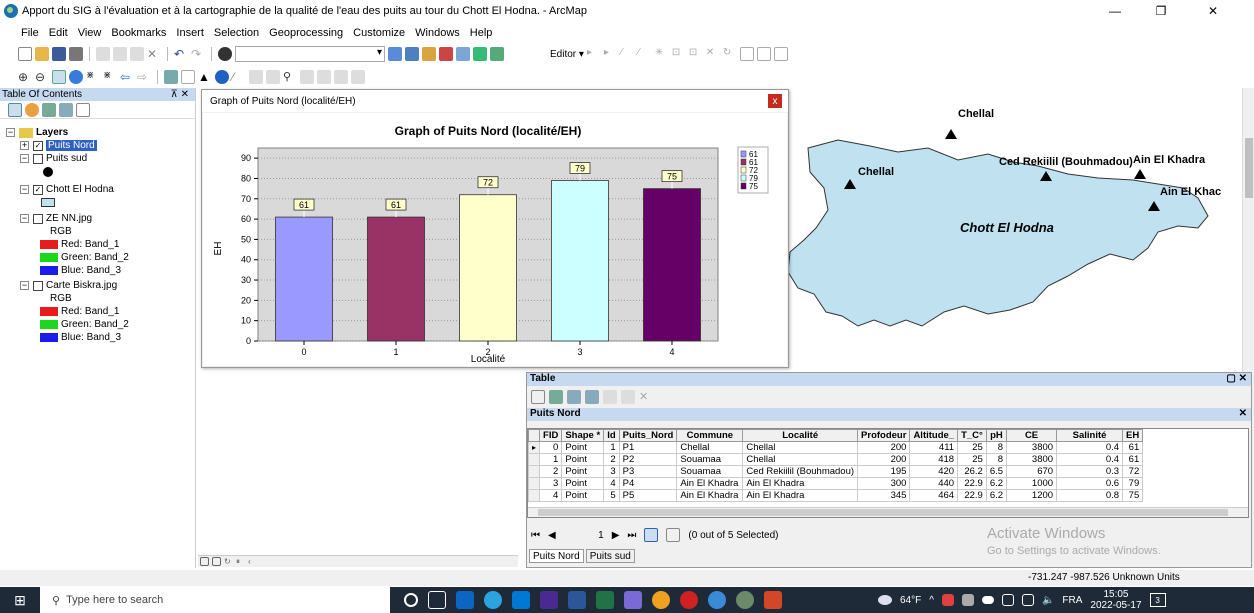 This screenshot has width=1254, height=613. Describe the element at coordinates (24, 145) in the screenshot. I see `expand-icon: +` at that location.